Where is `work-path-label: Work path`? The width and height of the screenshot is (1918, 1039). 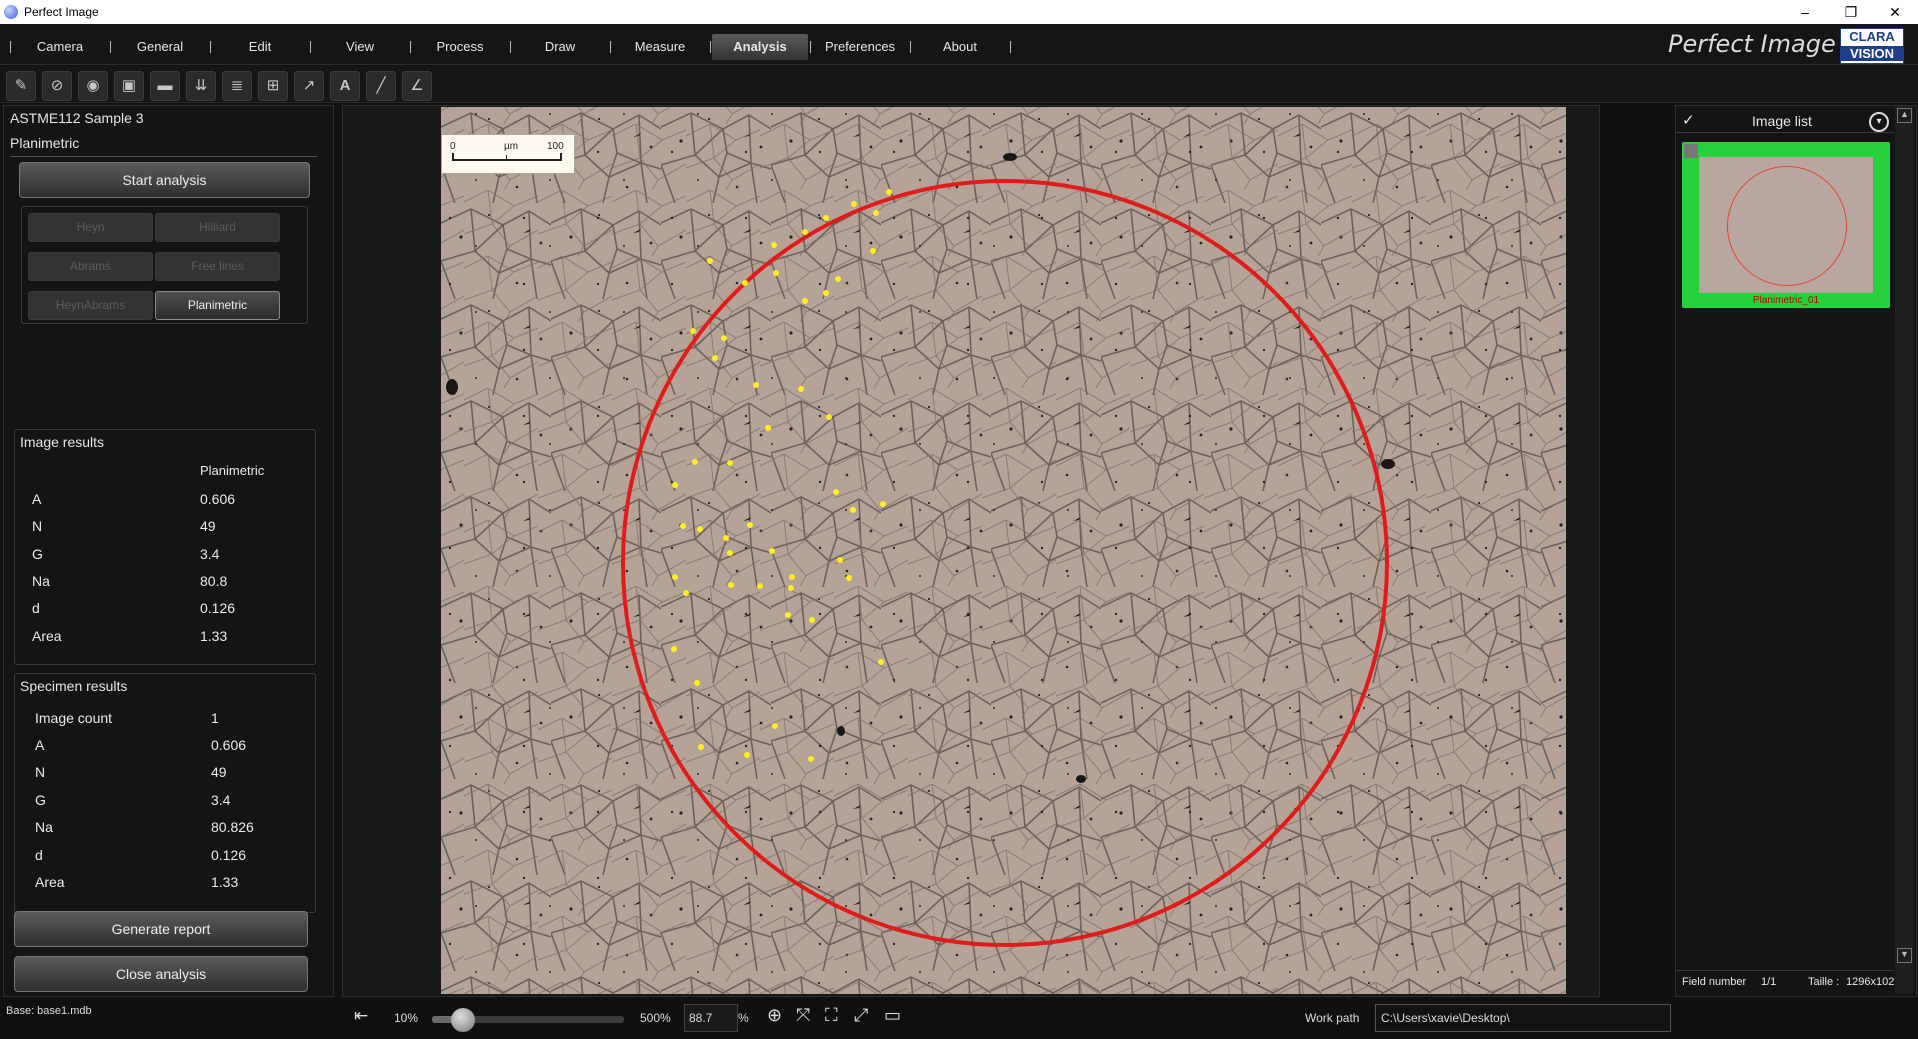
work-path-label: Work path is located at coordinates (1332, 1018).